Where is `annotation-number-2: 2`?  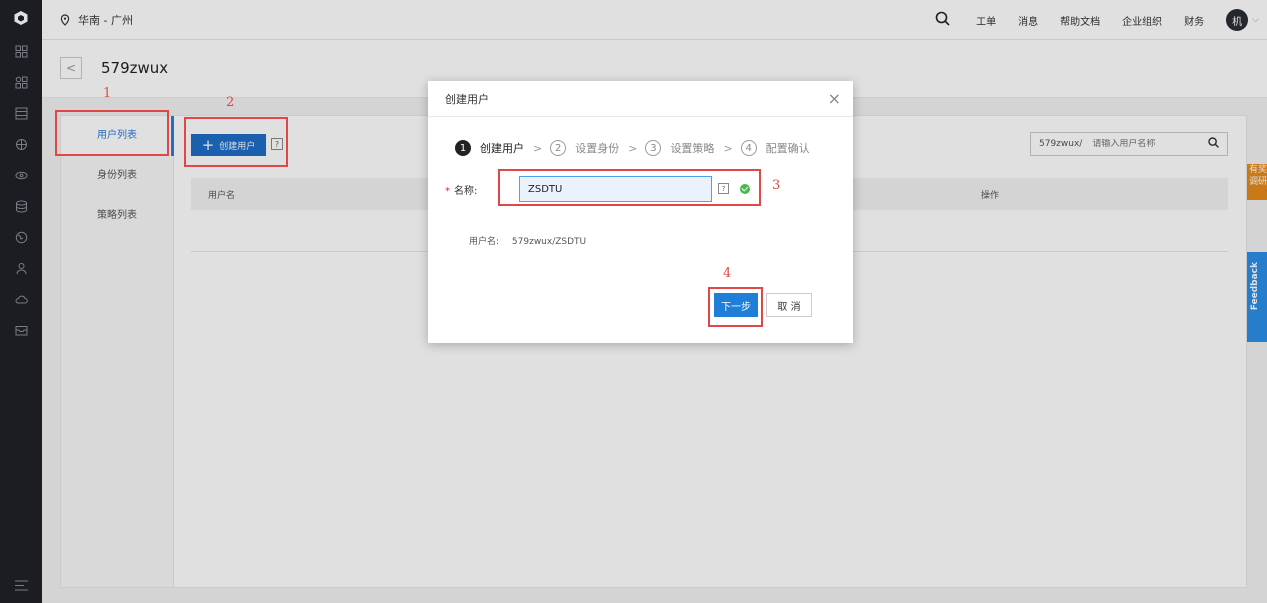 annotation-number-2: 2 is located at coordinates (230, 102).